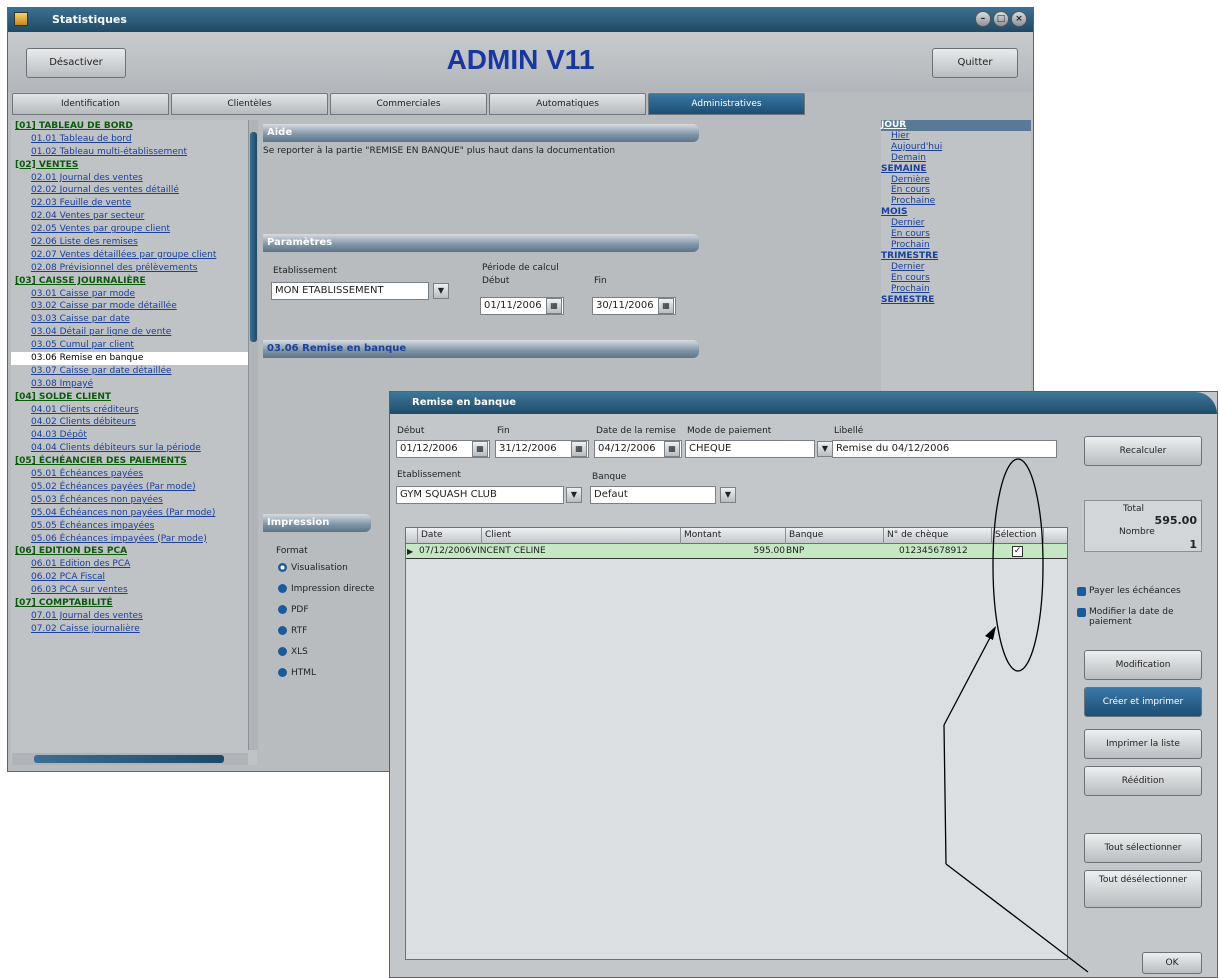  Describe the element at coordinates (1016, 715) in the screenshot. I see `annotation-overlay` at that location.